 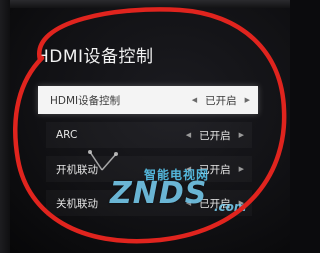 I want to click on menu-item-arc: ARC ◀ 已开启 ▶, so click(x=149, y=135).